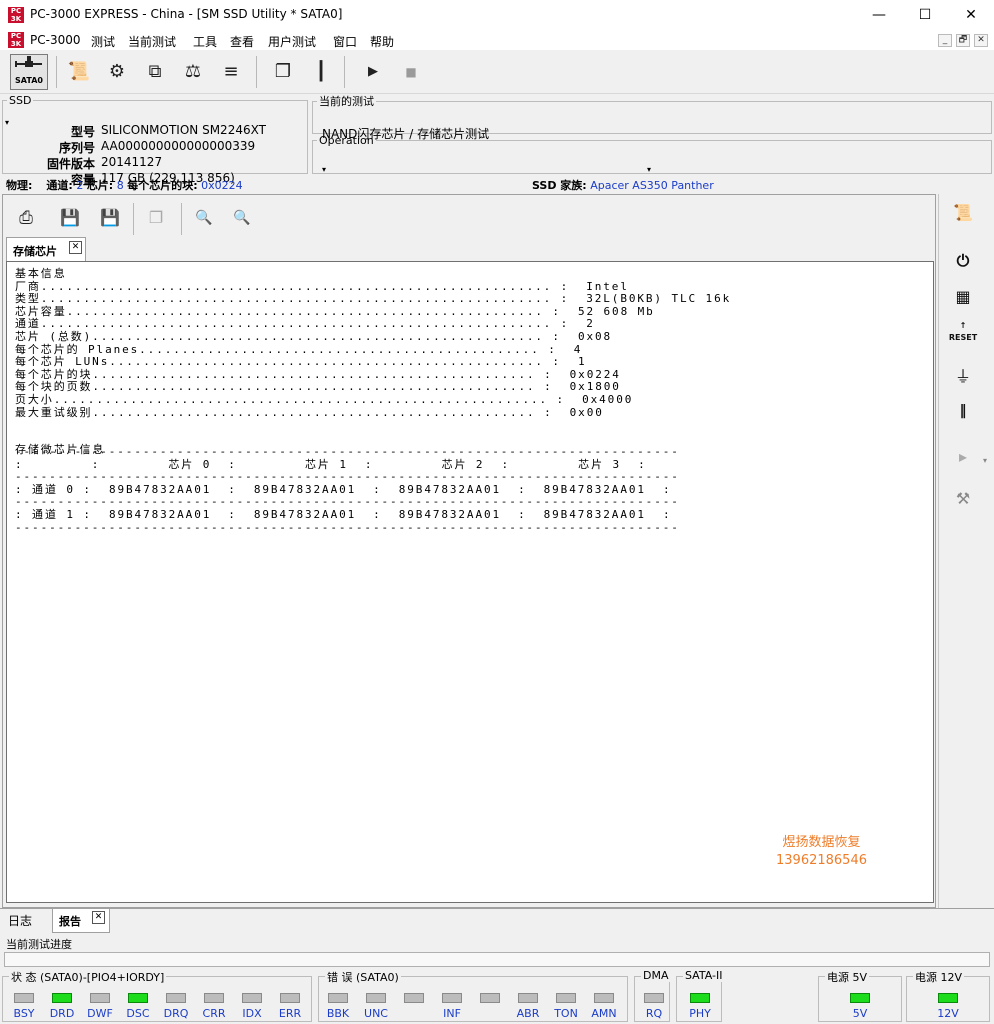  I want to click on menu-current-test: 当前测试, so click(152, 41).